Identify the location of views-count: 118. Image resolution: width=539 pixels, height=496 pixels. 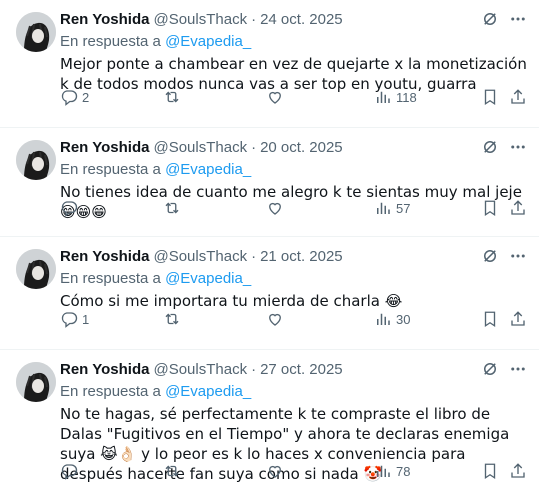
(406, 97).